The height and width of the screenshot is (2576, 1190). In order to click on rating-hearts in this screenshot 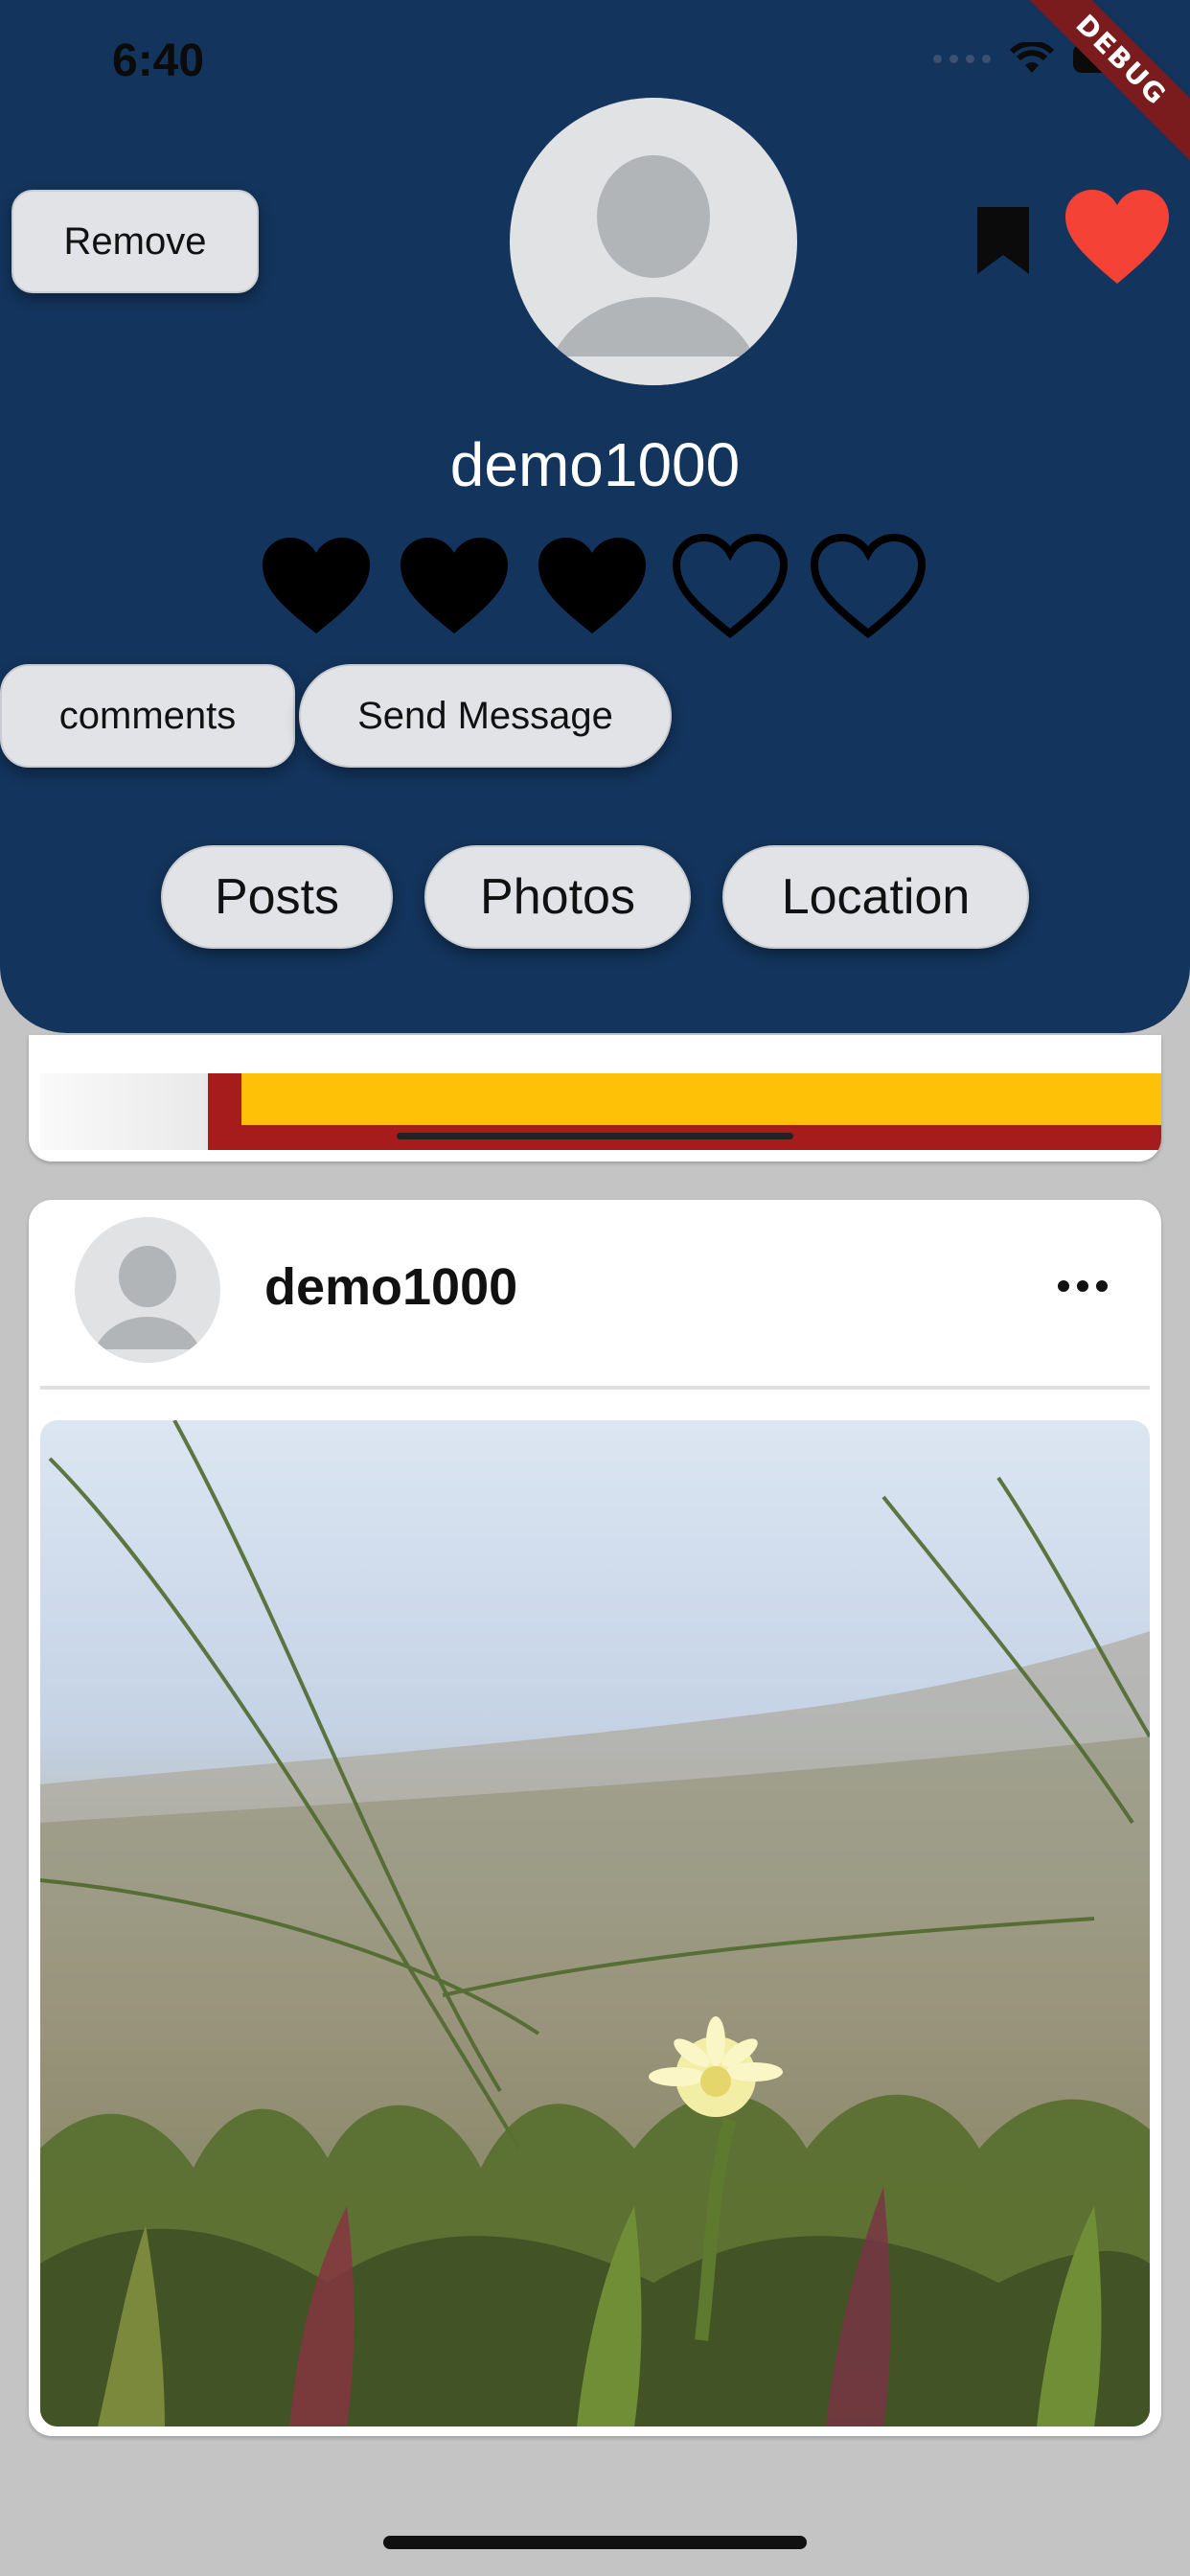, I will do `click(592, 586)`.